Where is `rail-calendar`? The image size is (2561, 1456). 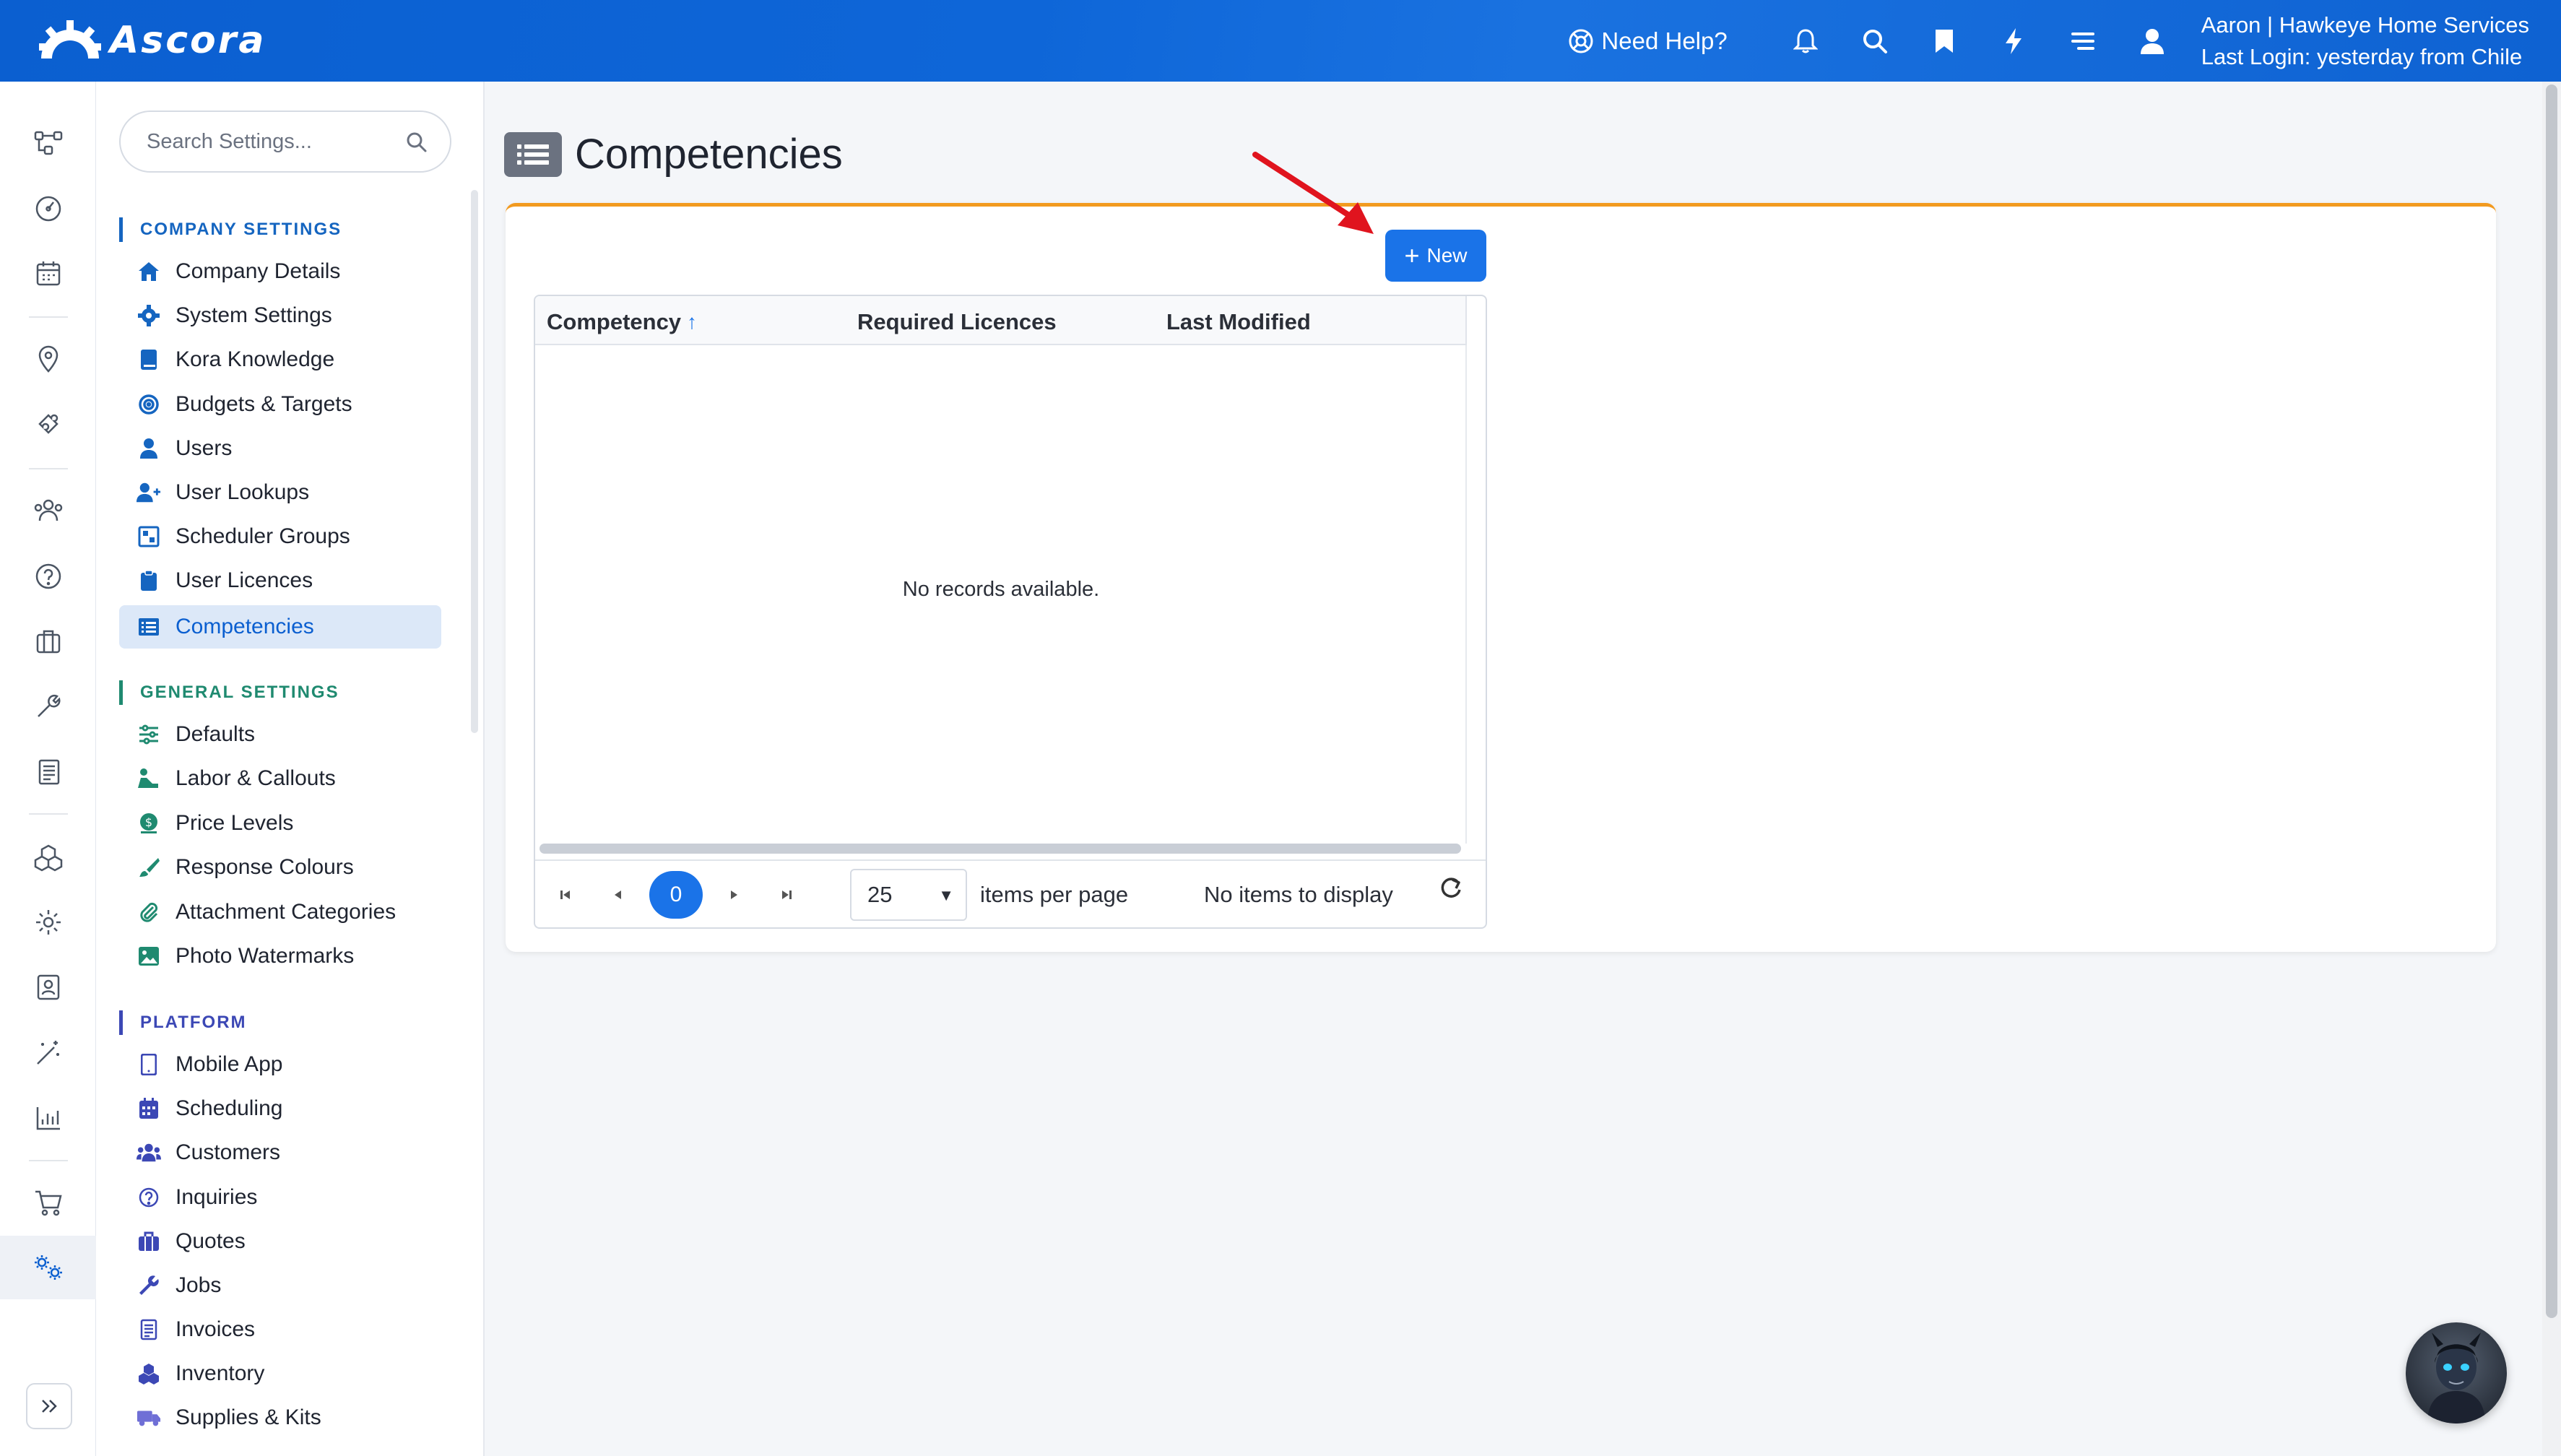
rail-calendar is located at coordinates (48, 274).